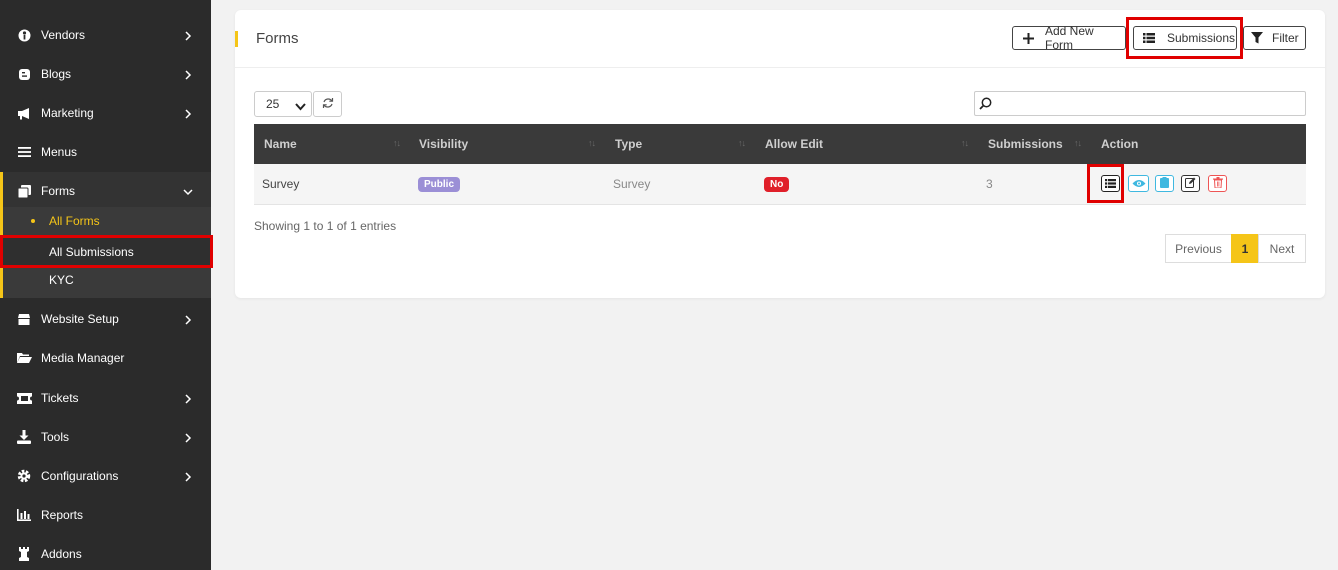 Image resolution: width=1338 pixels, height=570 pixels. I want to click on column-label: Type, so click(629, 144).